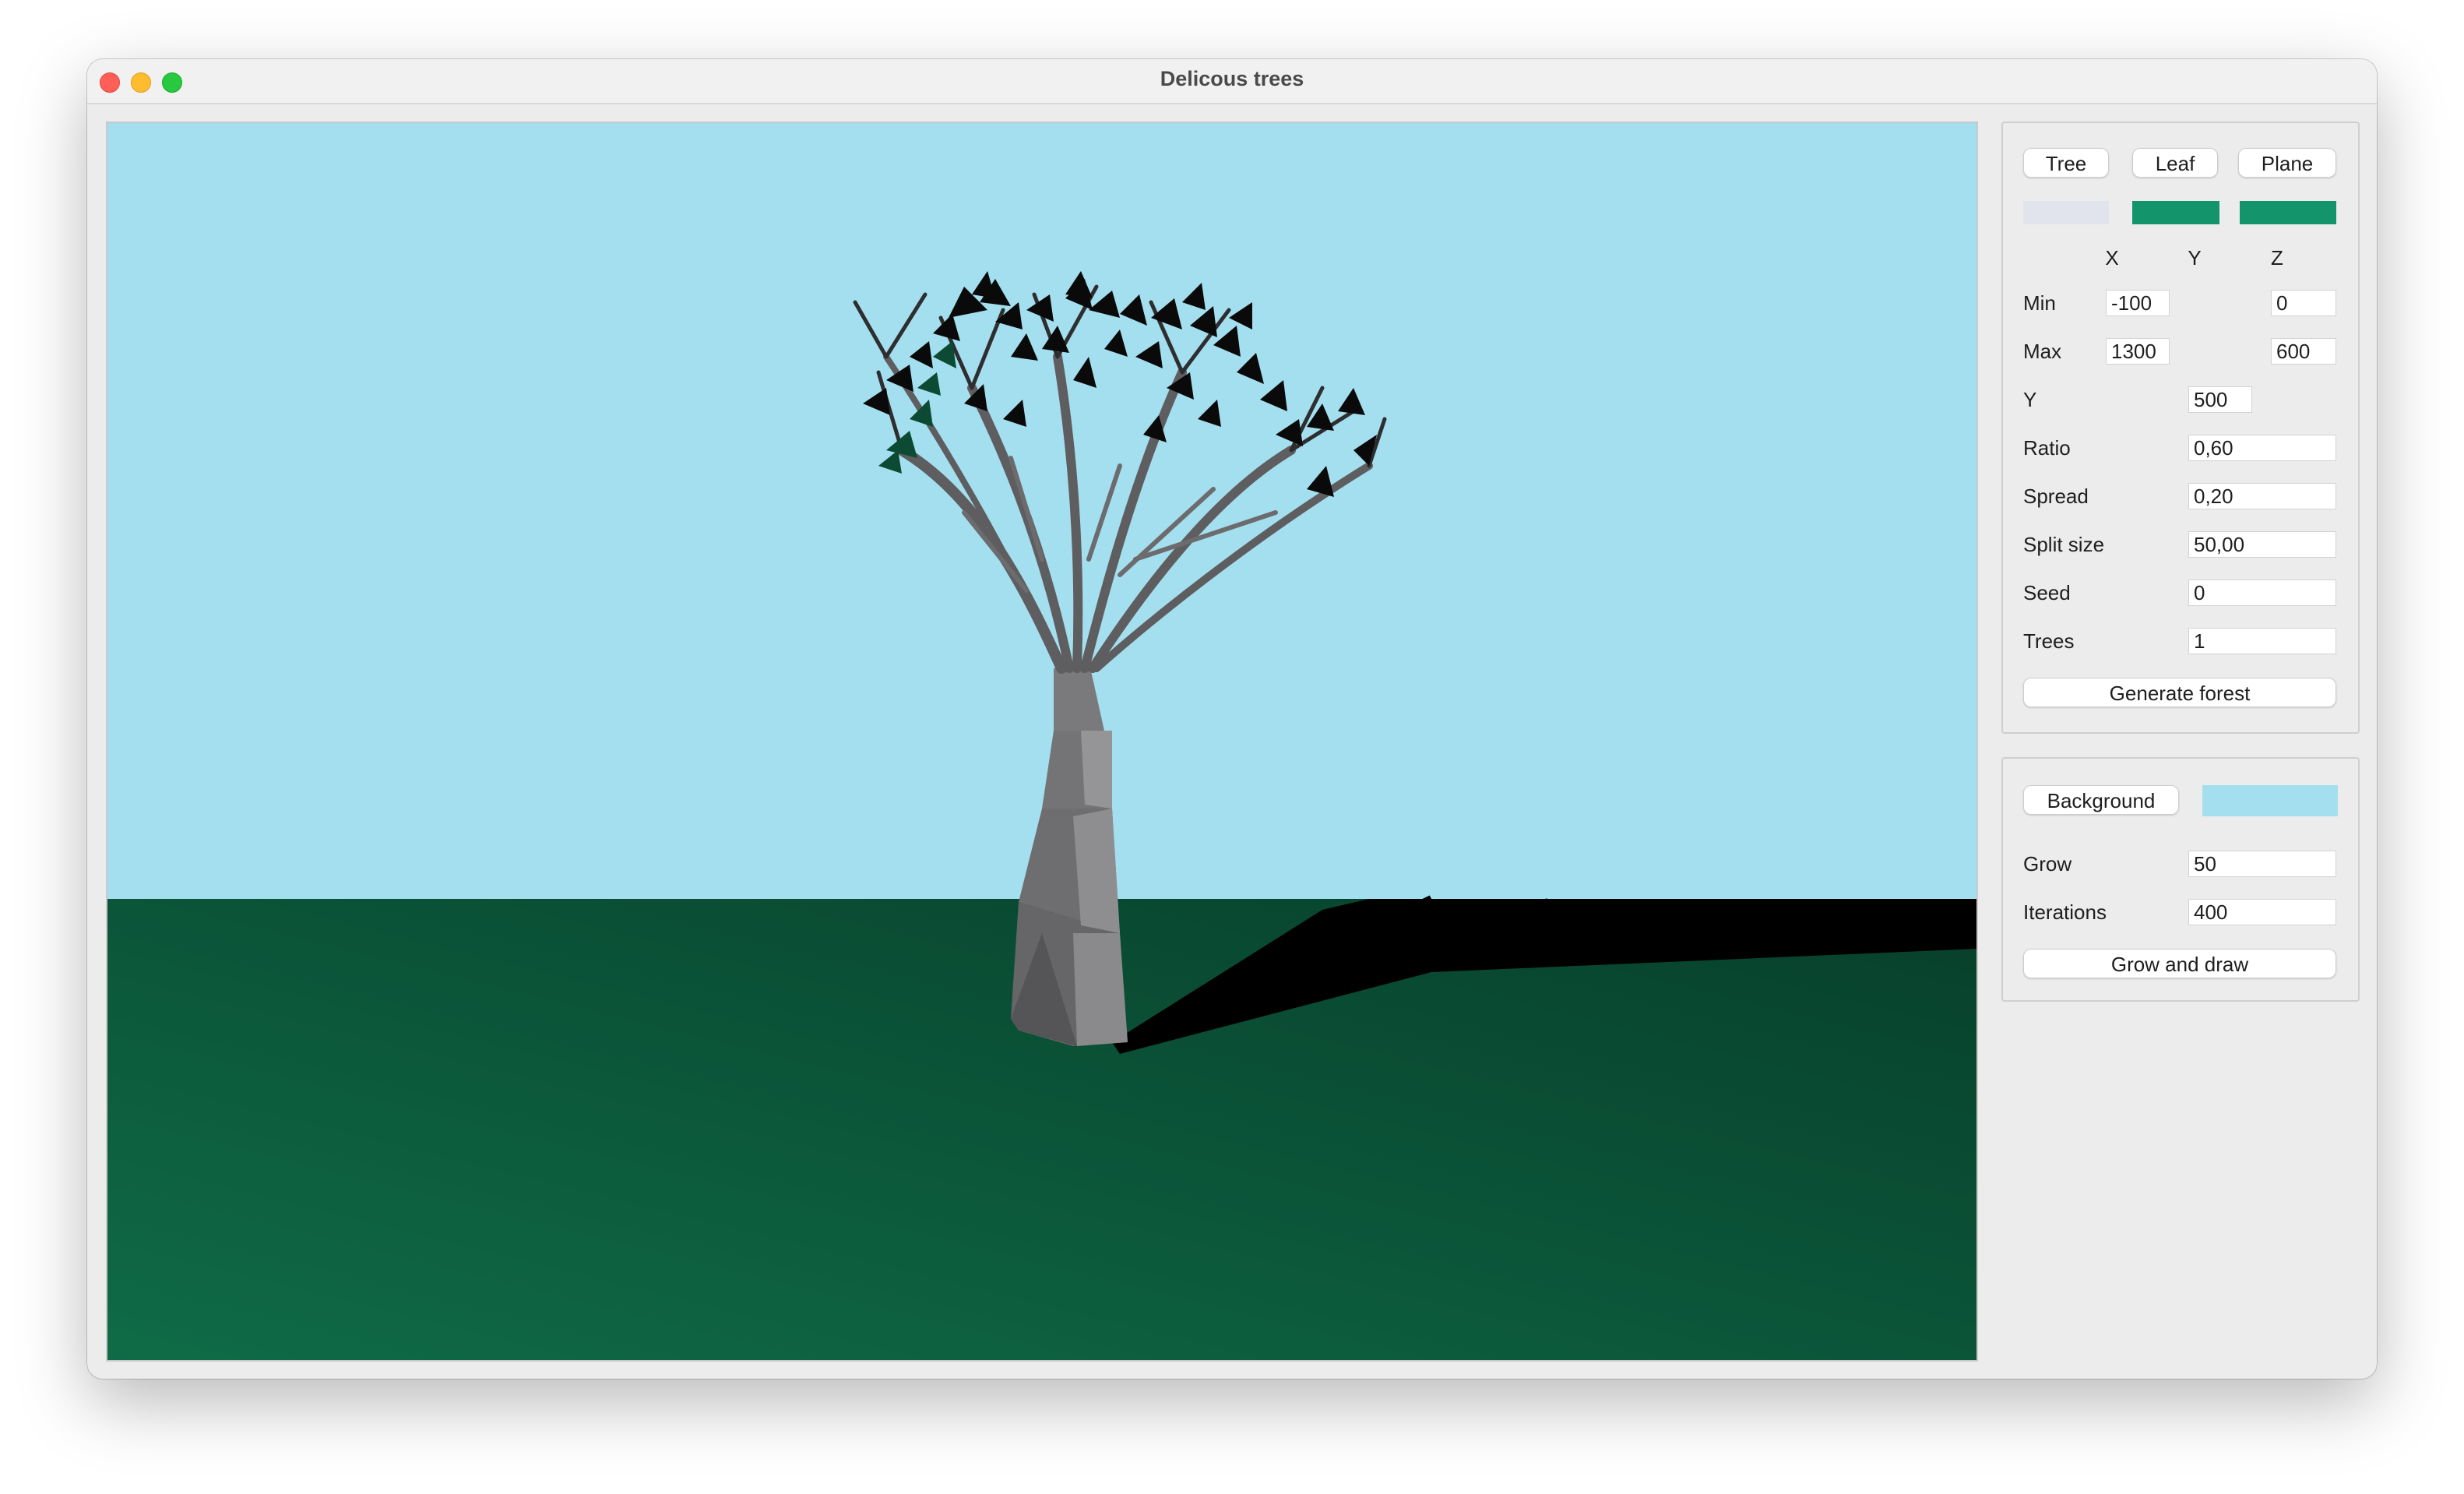  Describe the element at coordinates (2262, 912) in the screenshot. I see `iterations-field: 400` at that location.